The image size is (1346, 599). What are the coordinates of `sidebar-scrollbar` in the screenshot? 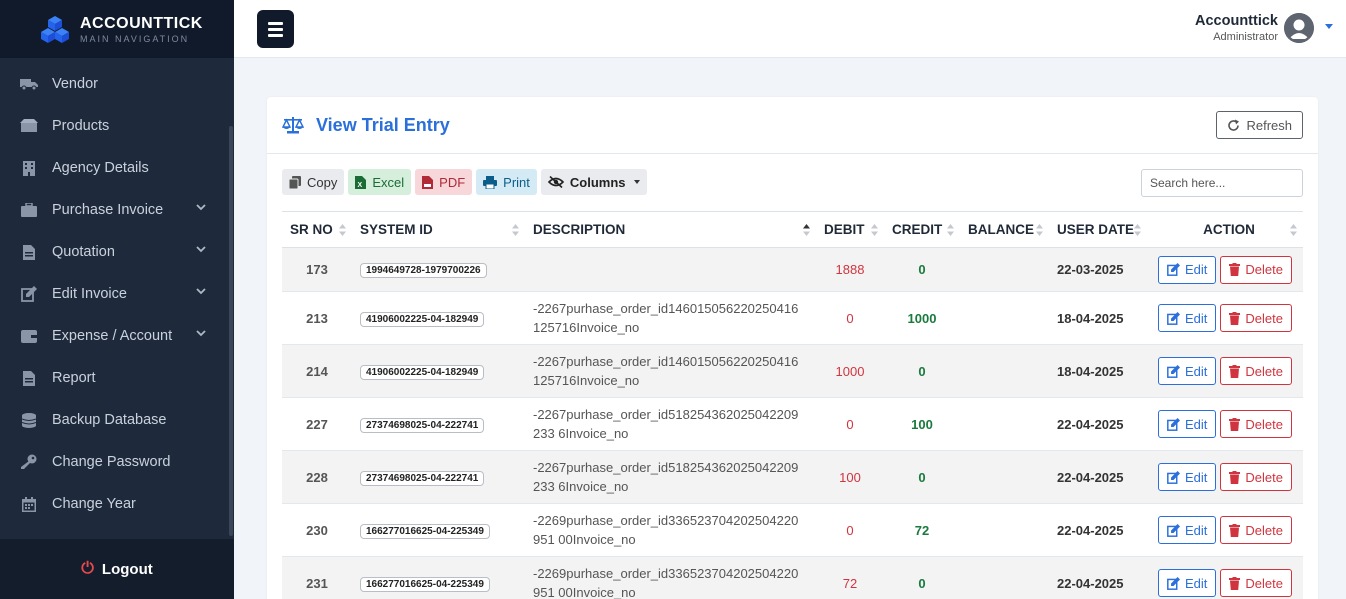 It's located at (231, 331).